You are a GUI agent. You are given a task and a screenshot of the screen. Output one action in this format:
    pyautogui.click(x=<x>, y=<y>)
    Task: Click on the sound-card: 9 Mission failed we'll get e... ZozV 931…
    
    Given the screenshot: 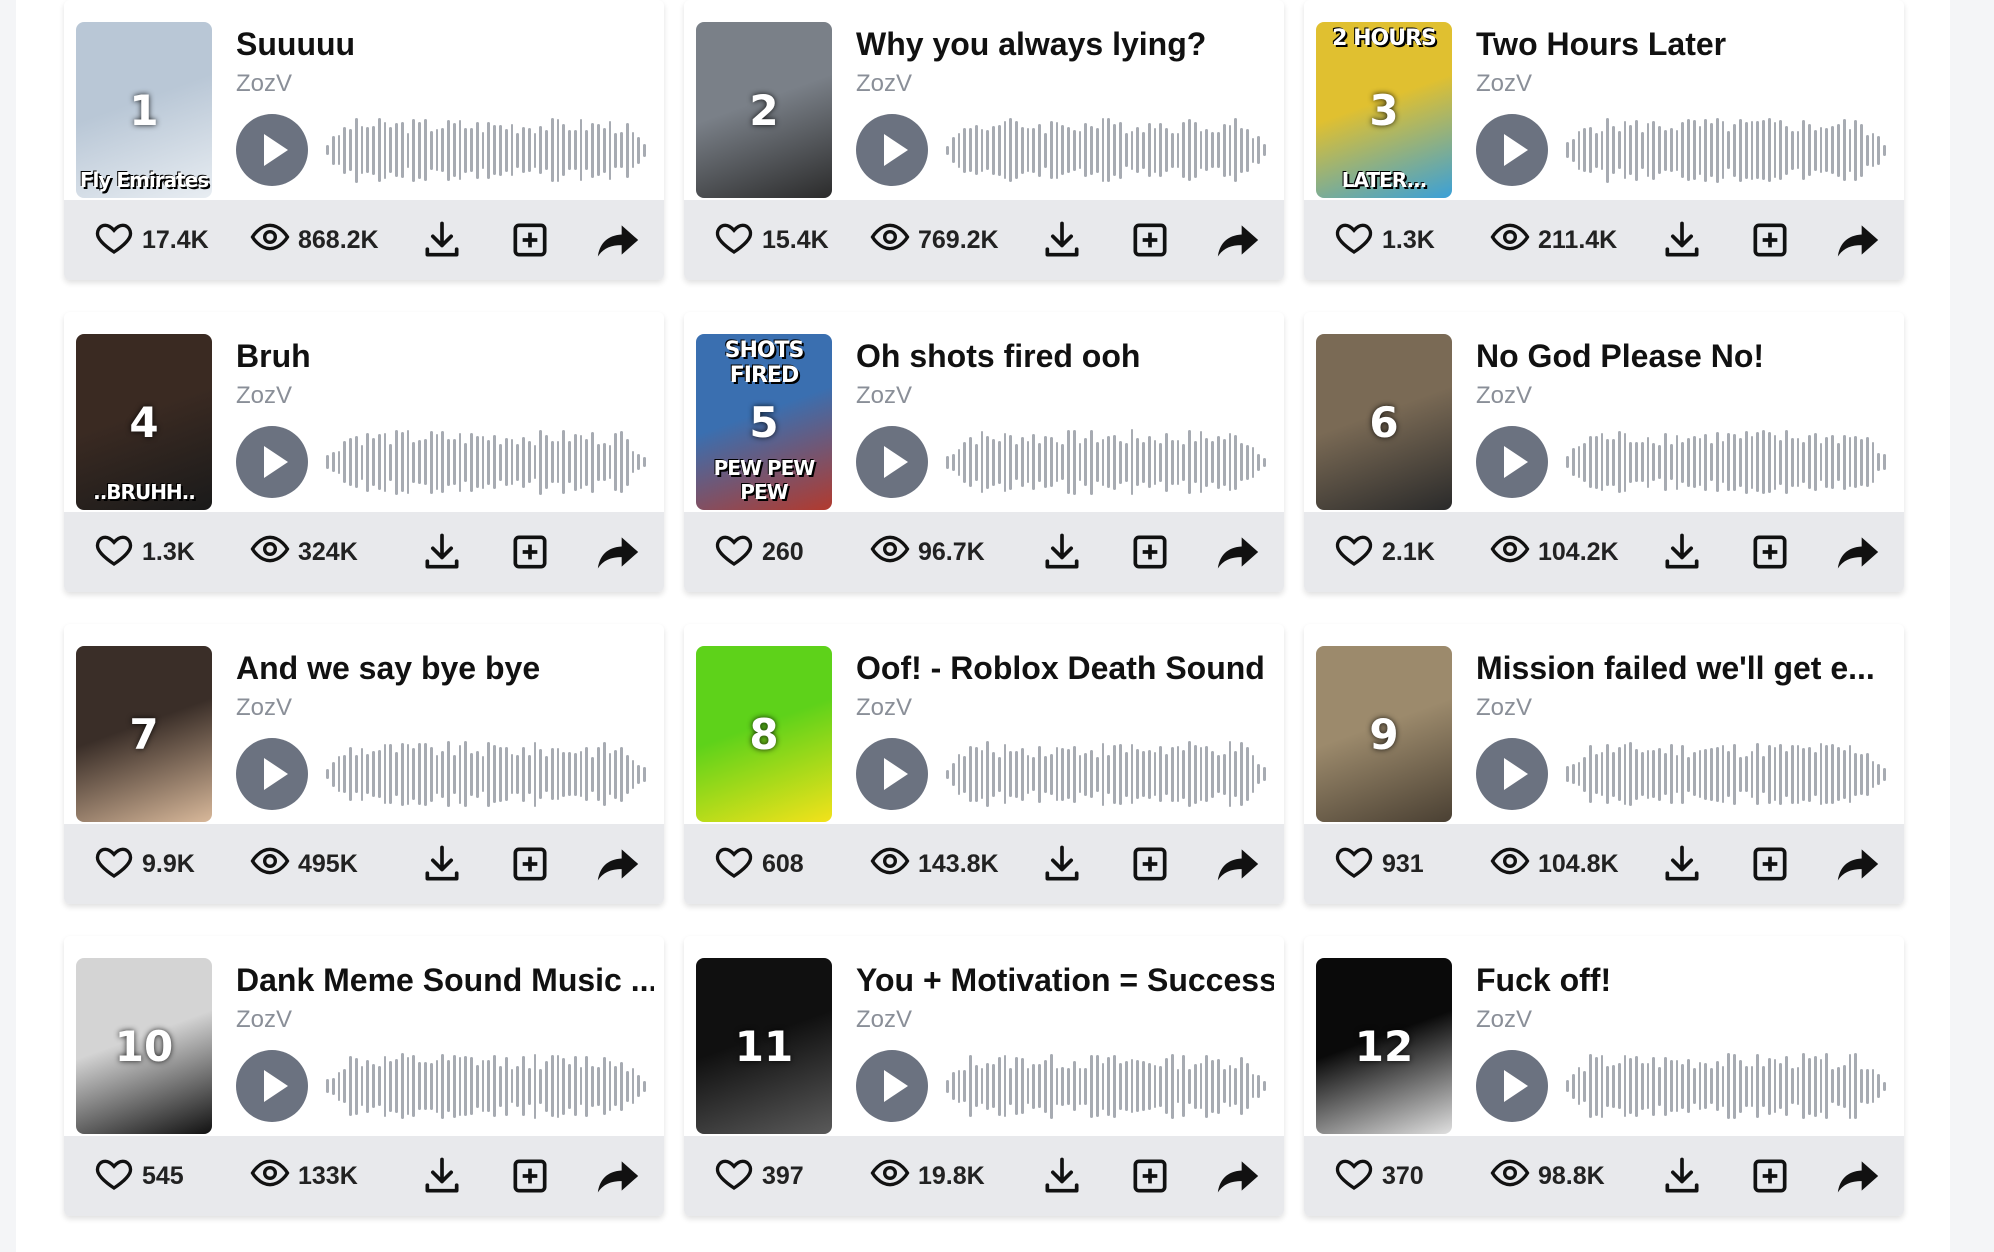 What is the action you would take?
    pyautogui.click(x=1604, y=764)
    